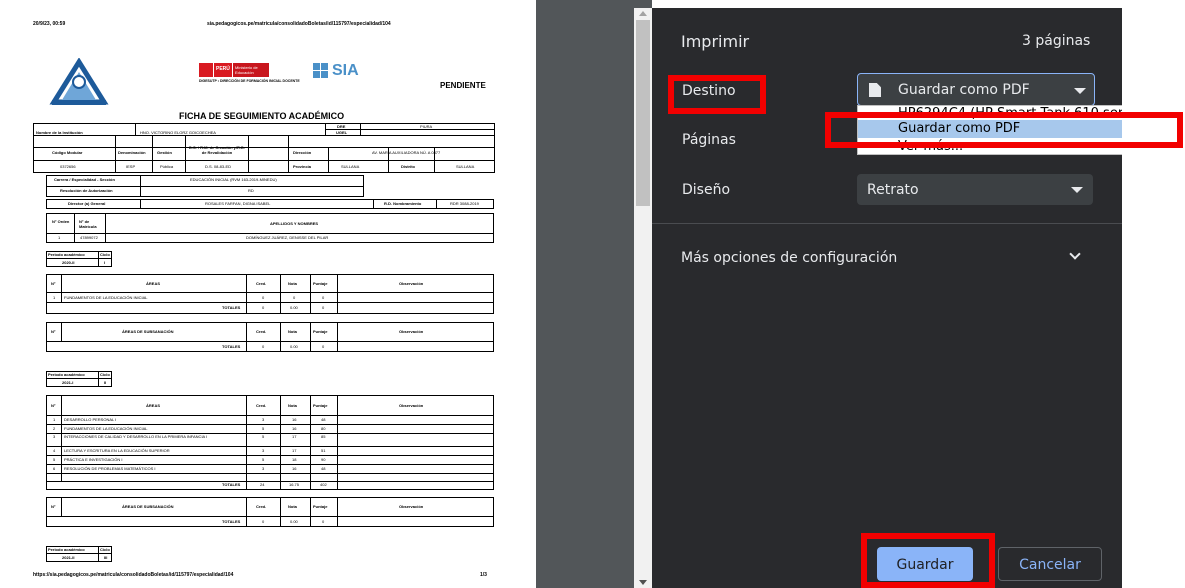  Describe the element at coordinates (68, 382) in the screenshot. I see `period-value: 2021-I` at that location.